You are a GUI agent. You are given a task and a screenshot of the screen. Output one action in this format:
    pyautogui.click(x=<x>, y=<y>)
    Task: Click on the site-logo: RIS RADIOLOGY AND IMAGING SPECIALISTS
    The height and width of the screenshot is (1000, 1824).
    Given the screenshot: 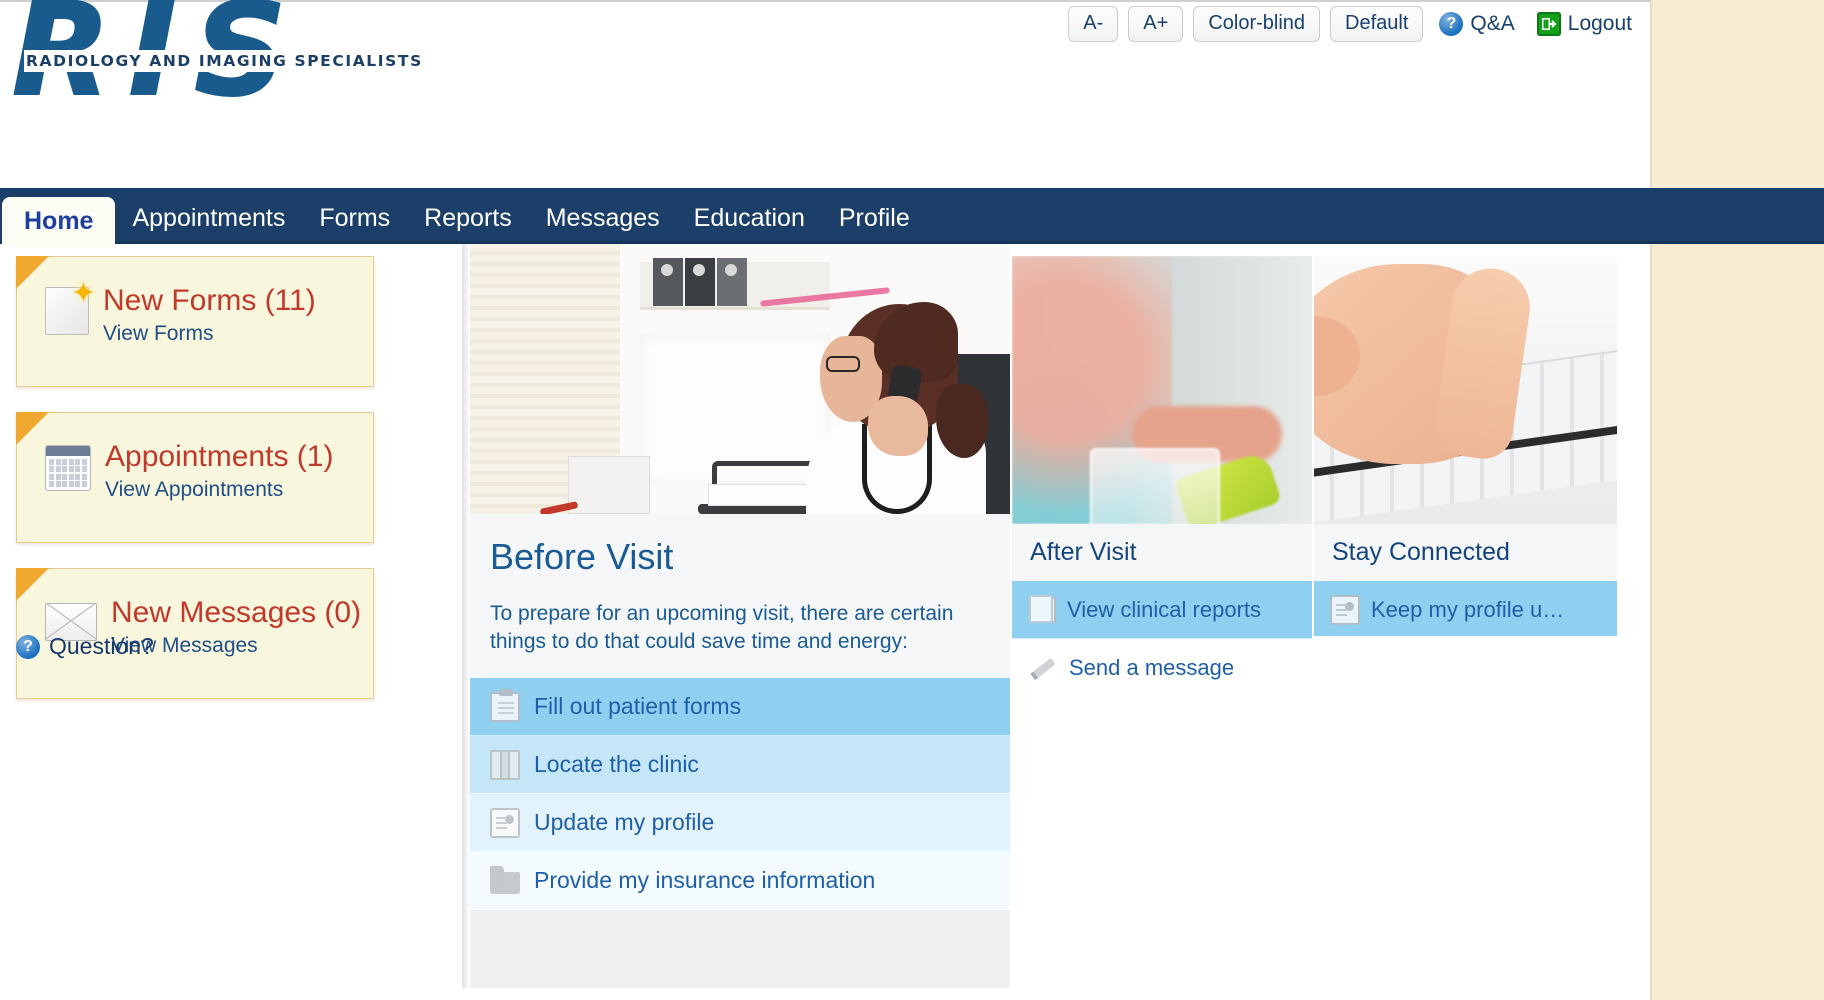 What is the action you would take?
    pyautogui.click(x=218, y=58)
    